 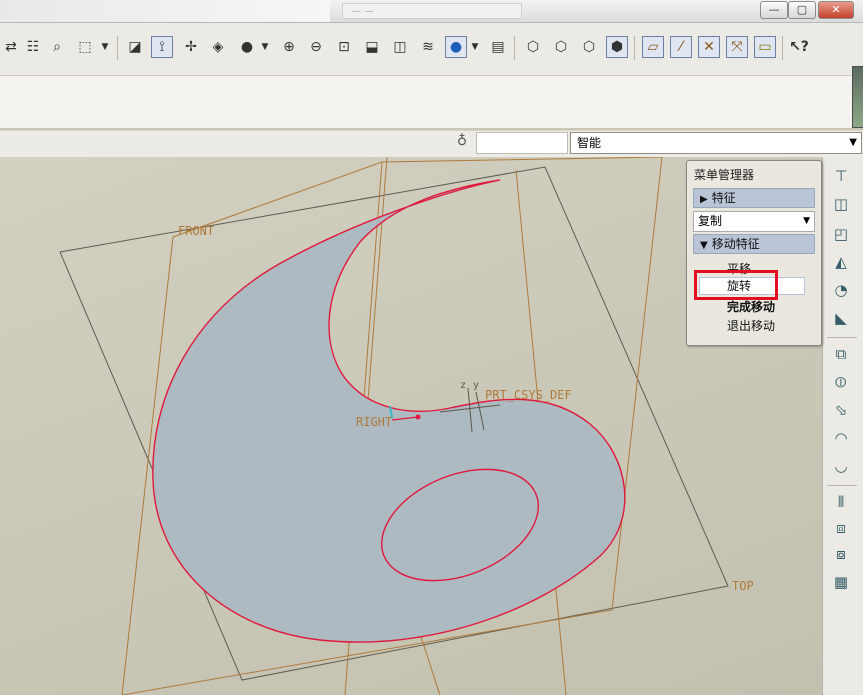 I want to click on copy-option-value: 复制, so click(x=710, y=221).